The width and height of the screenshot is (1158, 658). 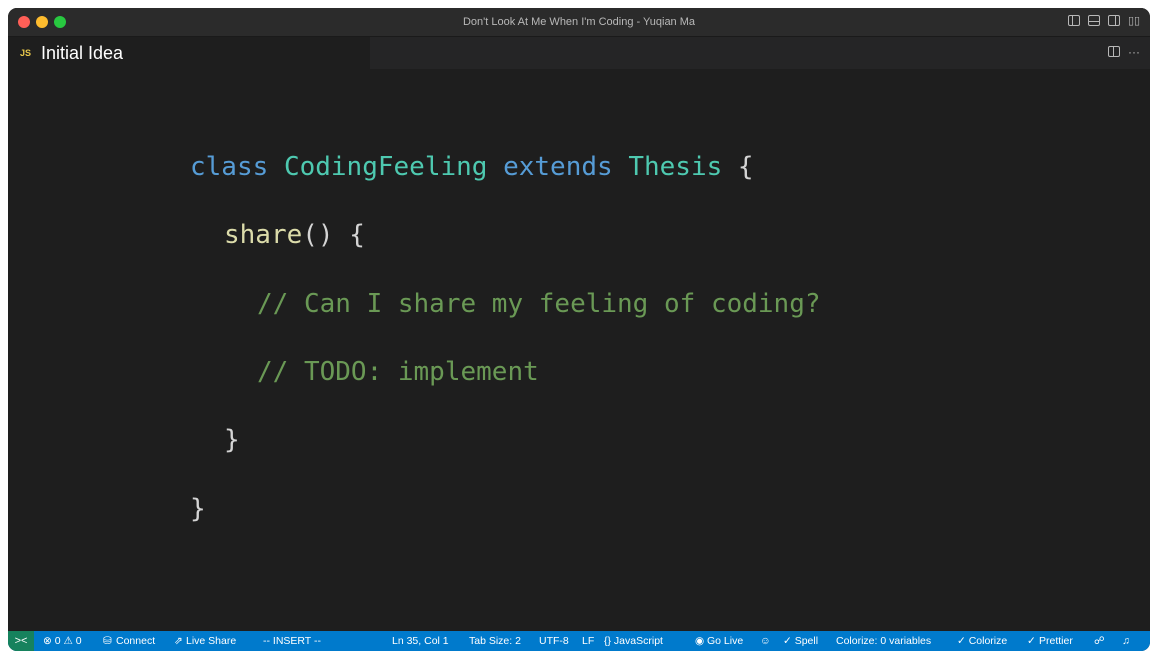 I want to click on copilot-icon: ☺, so click(x=765, y=641).